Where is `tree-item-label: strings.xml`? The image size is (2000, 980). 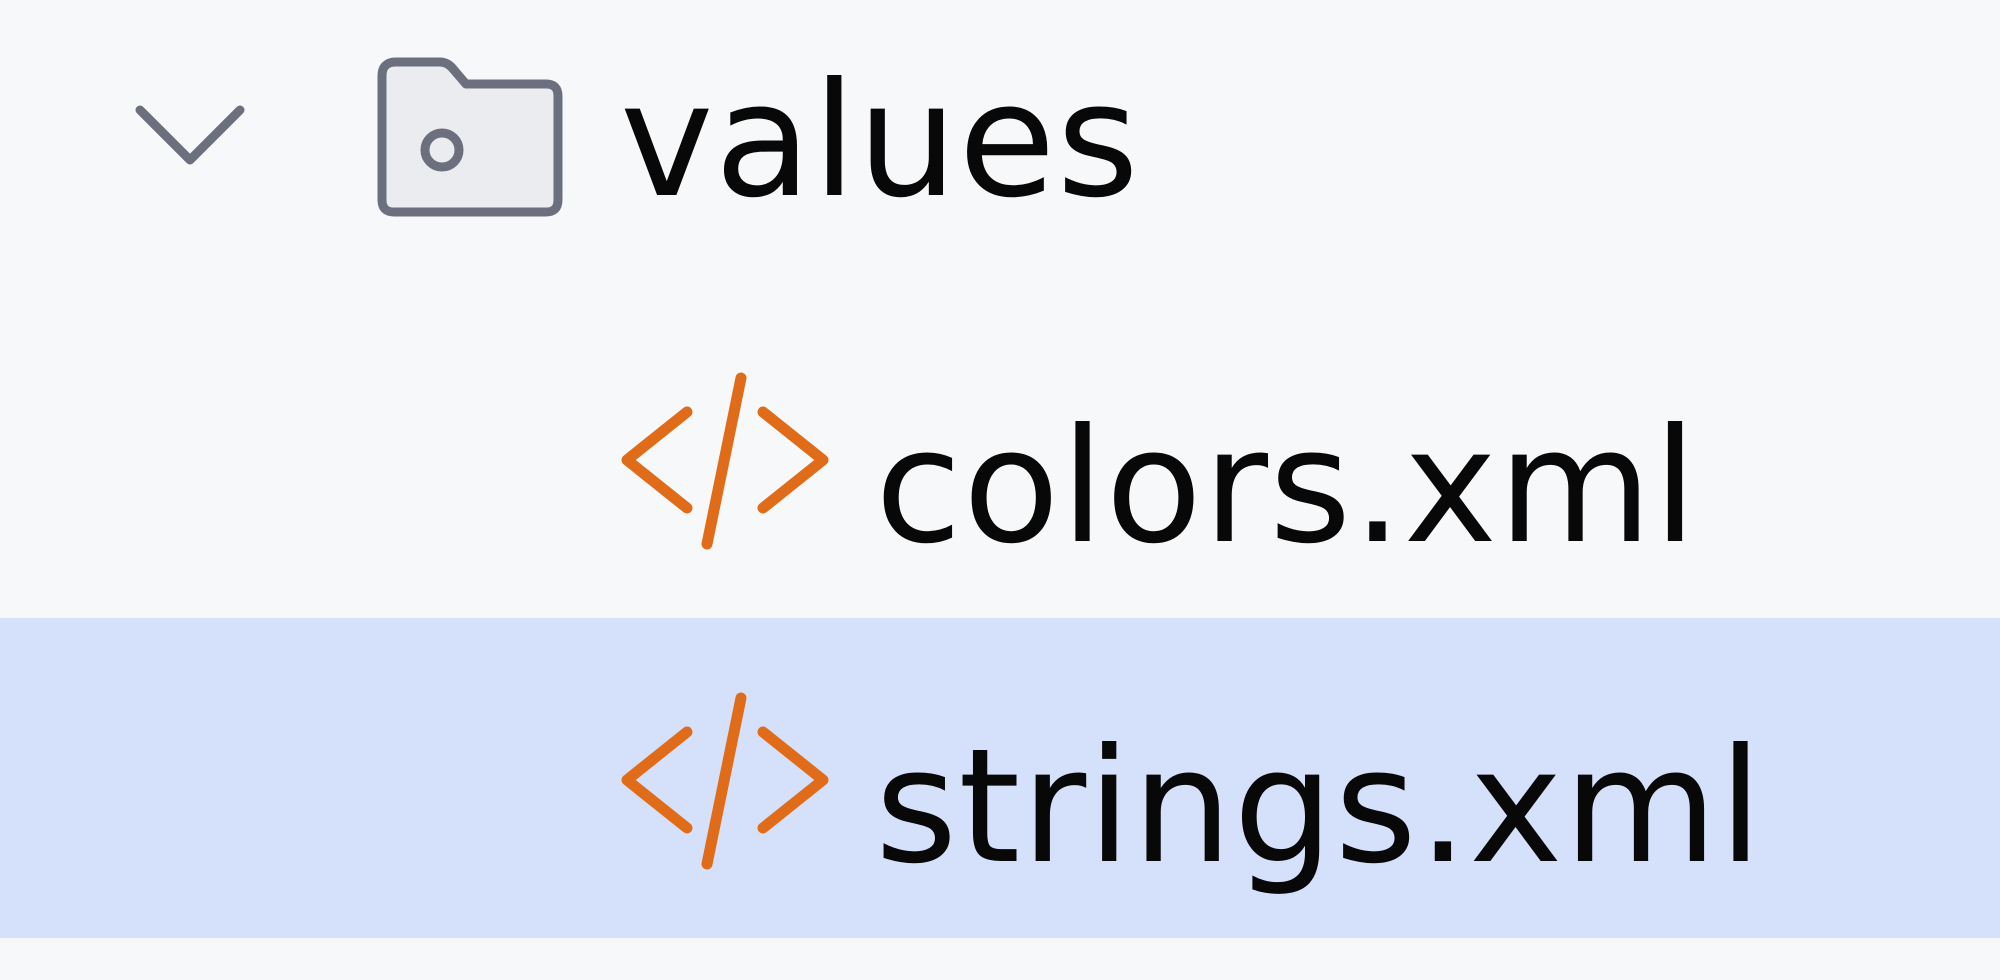 tree-item-label: strings.xml is located at coordinates (1319, 807).